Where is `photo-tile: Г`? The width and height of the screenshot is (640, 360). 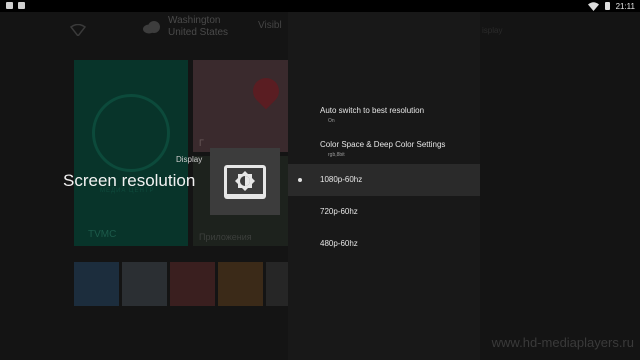
photo-tile: Г is located at coordinates (241, 106).